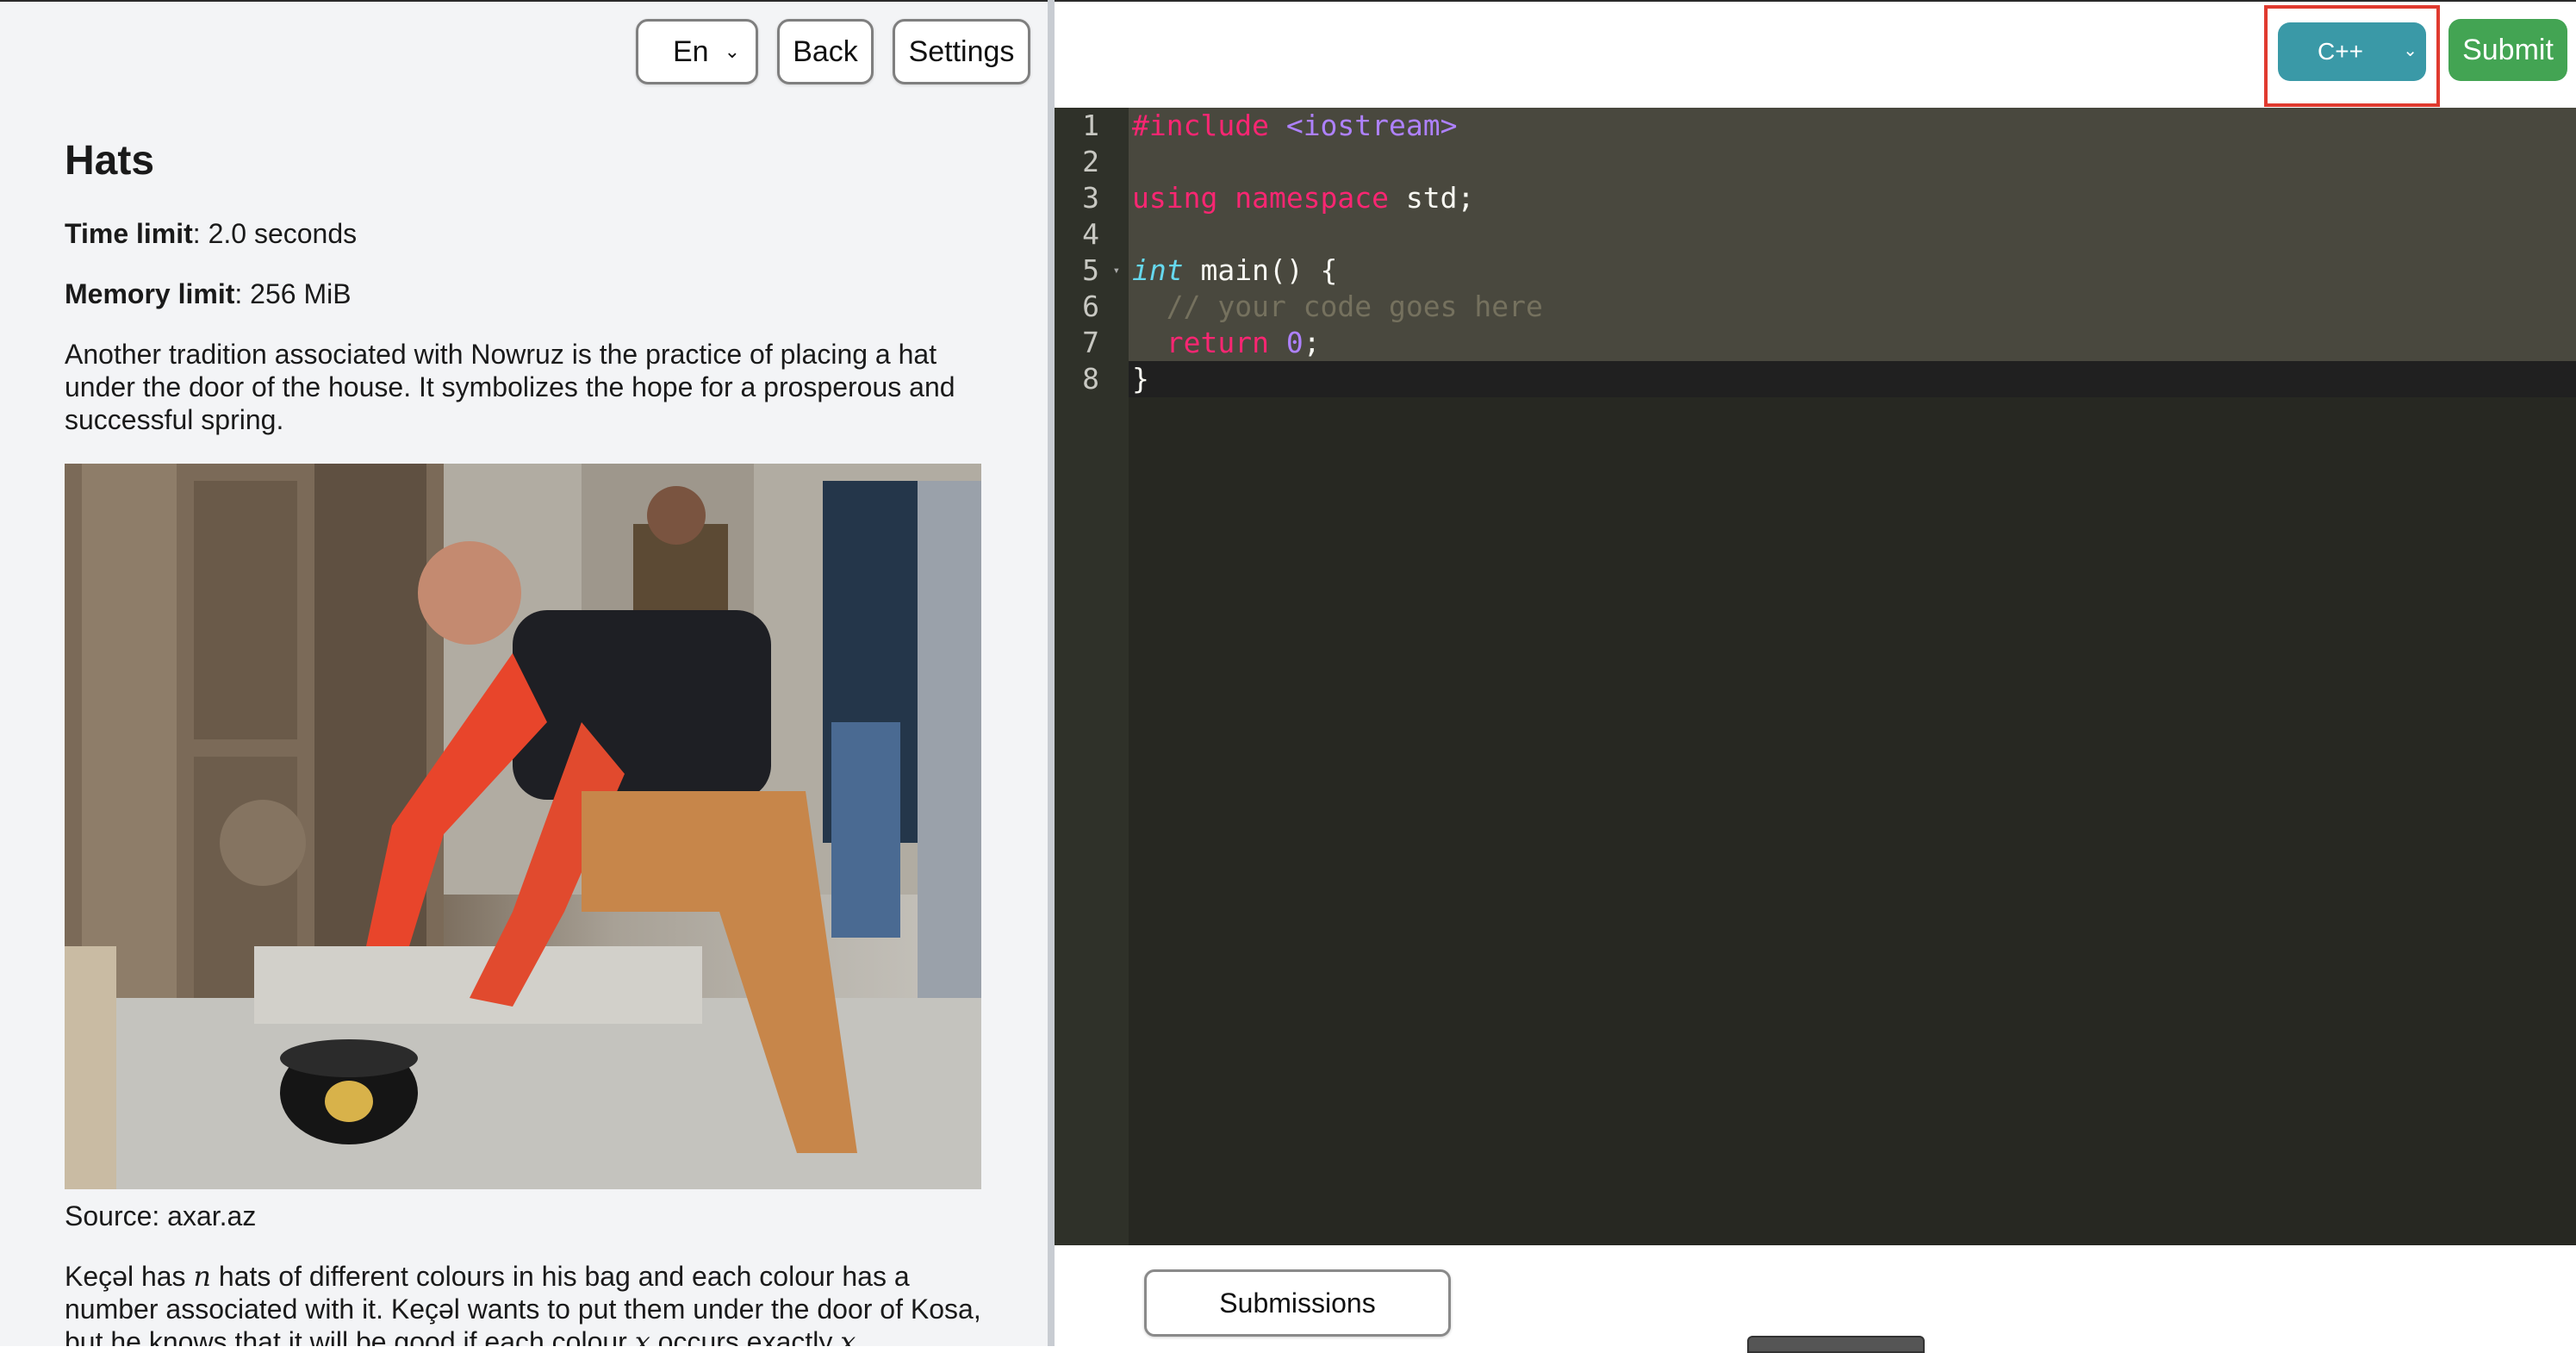 The height and width of the screenshot is (1353, 2576). What do you see at coordinates (1312, 342) in the screenshot?
I see `code-text: ;` at bounding box center [1312, 342].